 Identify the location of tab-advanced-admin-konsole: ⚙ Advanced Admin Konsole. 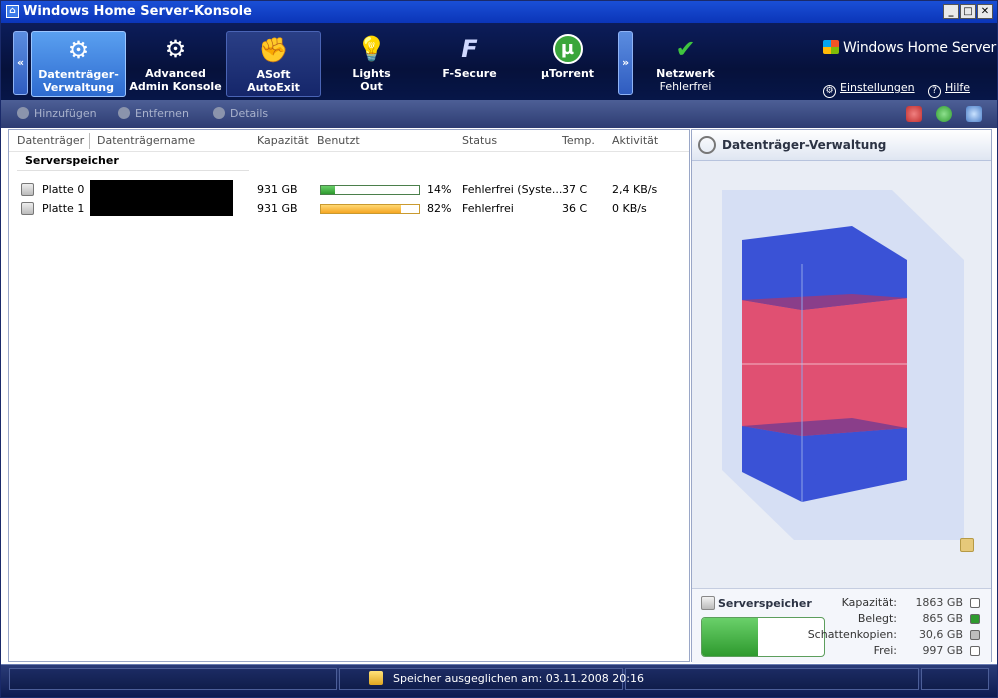
(175, 64).